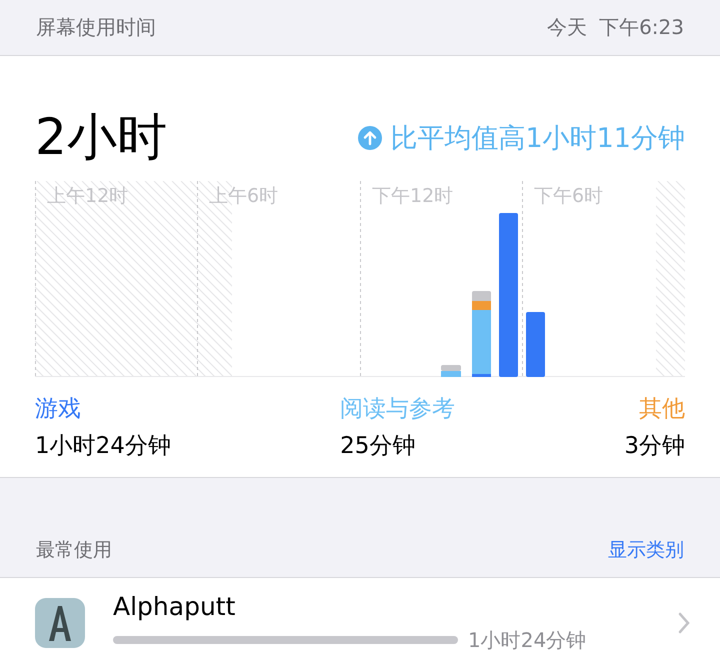  I want to click on total-time: 2小时, so click(101, 137).